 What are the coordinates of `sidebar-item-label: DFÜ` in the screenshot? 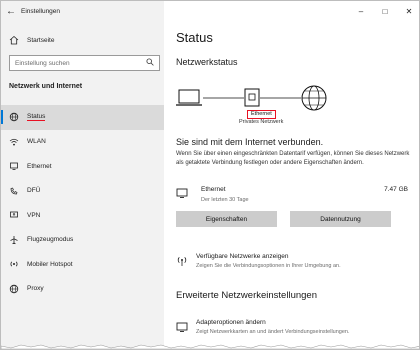 It's located at (34, 191).